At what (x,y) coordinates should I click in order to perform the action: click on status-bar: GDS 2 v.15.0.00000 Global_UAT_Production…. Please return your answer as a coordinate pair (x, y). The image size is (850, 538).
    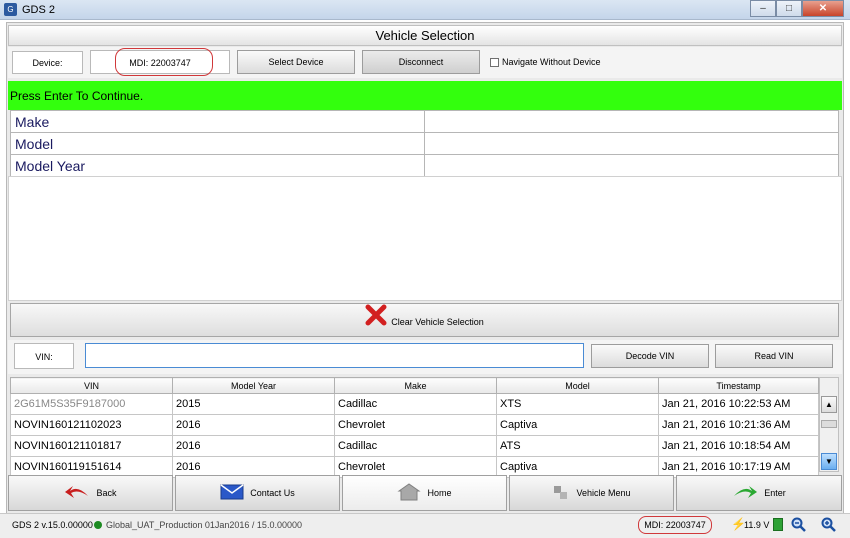
    Looking at the image, I should click on (425, 525).